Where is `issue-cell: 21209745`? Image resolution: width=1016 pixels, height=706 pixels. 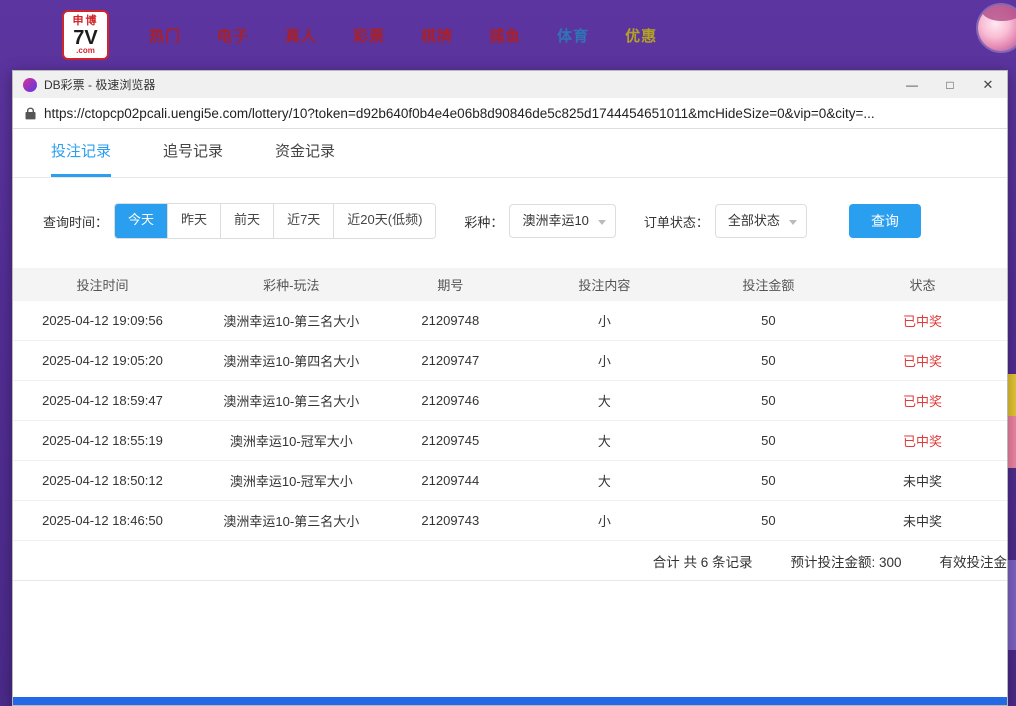
issue-cell: 21209745 is located at coordinates (450, 440).